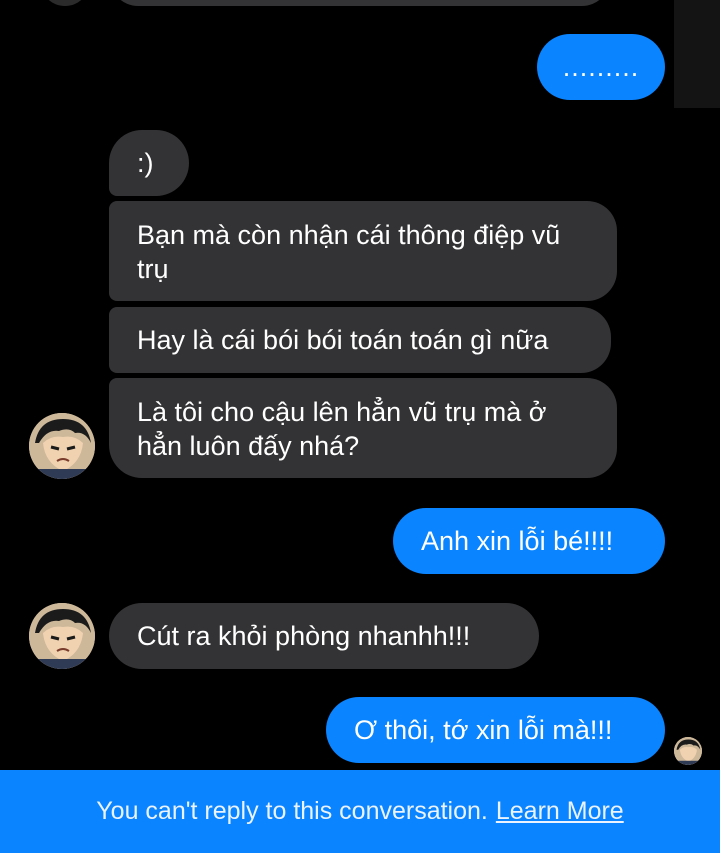  I want to click on message-text: Ơ thôi, tớ xin lỗi mà!!!, so click(483, 730).